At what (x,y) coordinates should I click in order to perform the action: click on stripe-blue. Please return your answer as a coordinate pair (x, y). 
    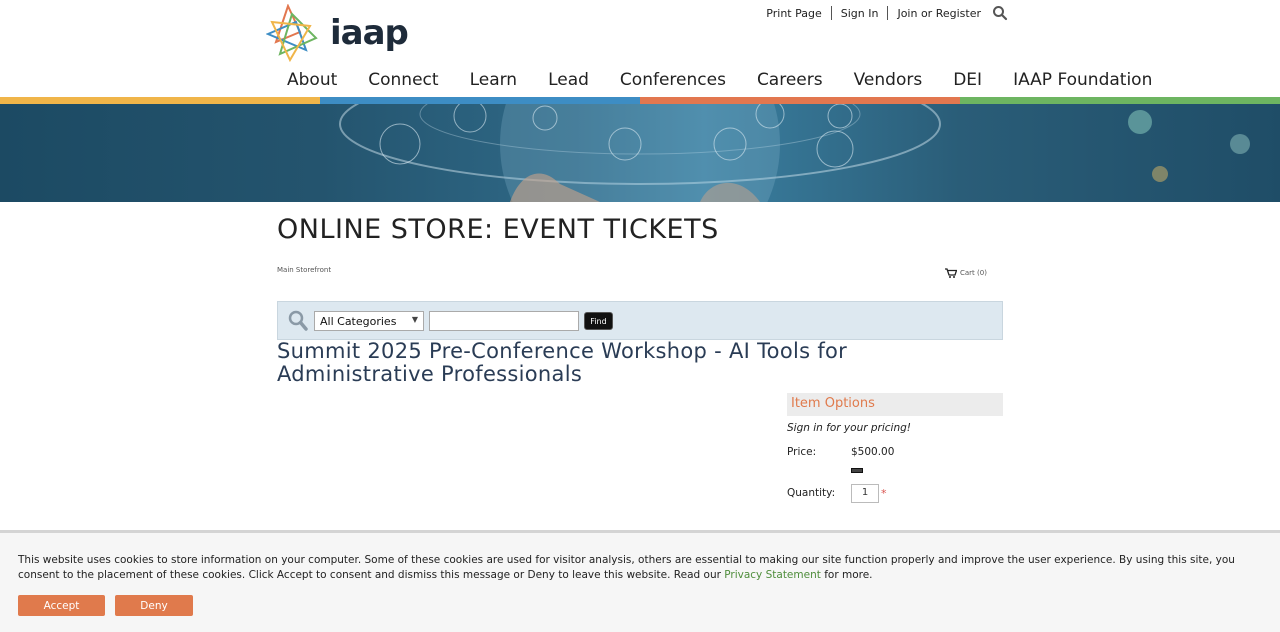
    Looking at the image, I should click on (480, 100).